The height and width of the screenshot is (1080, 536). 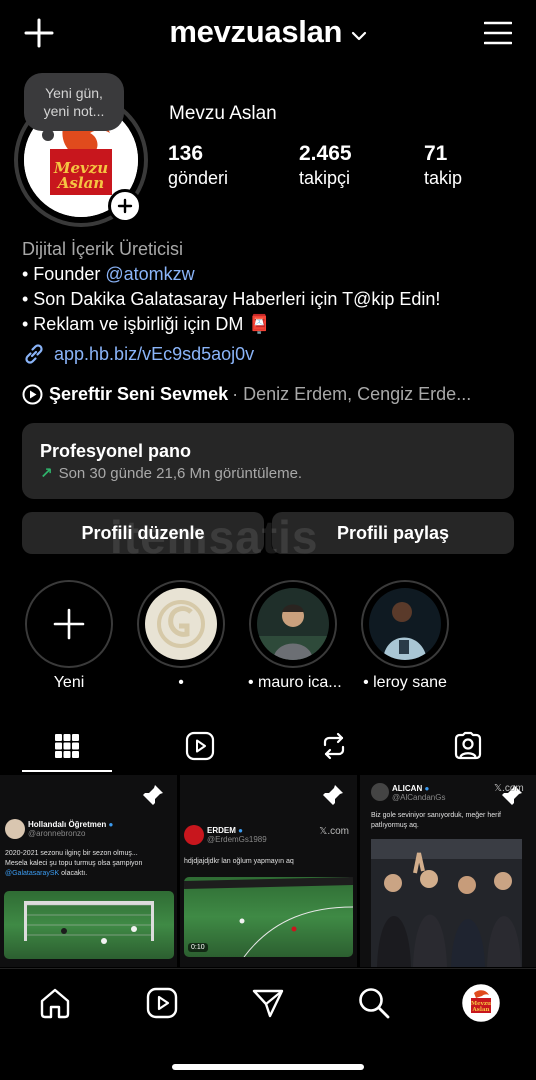 I want to click on galatasaray-logo-image, so click(x=181, y=624).